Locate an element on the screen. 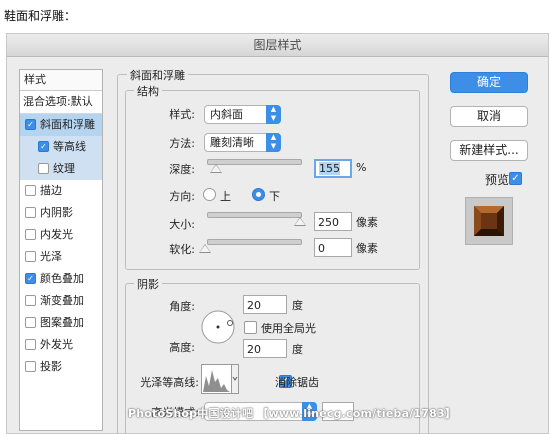 The width and height of the screenshot is (553, 434). shading-title: 阴影 is located at coordinates (148, 284).